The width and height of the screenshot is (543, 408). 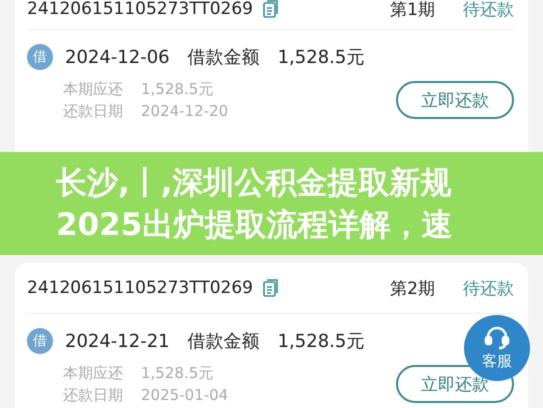 What do you see at coordinates (184, 395) in the screenshot?
I see `detail-value: 2025-01-04` at bounding box center [184, 395].